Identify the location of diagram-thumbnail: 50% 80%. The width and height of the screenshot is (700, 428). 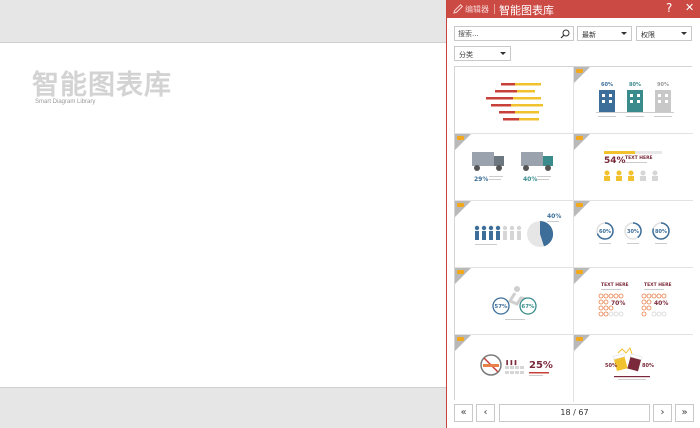
(633, 368).